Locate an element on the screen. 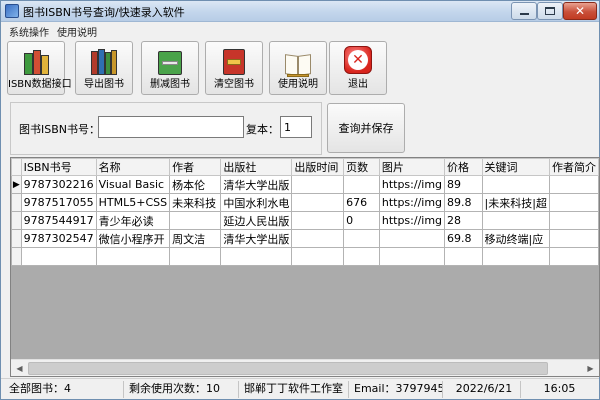  isbn-books-icon is located at coordinates (36, 62).